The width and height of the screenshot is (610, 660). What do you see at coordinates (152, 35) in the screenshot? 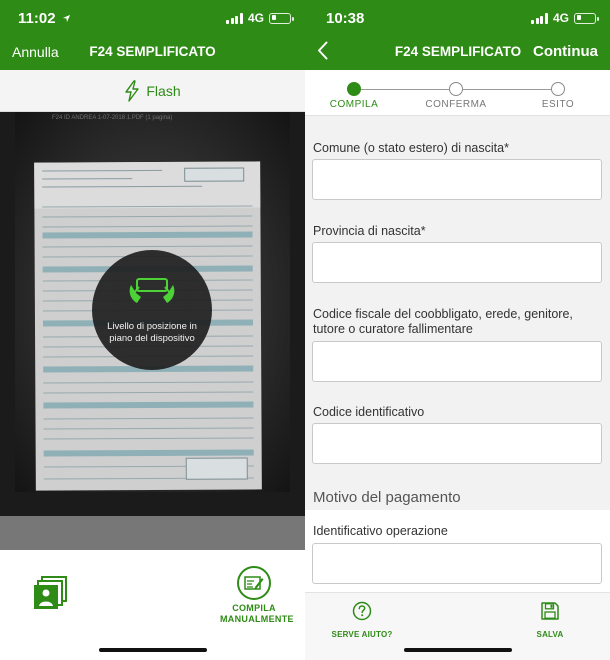
I see `top-bar: 11:02 4G Annulla F24 SEMPLIFICATO` at bounding box center [152, 35].